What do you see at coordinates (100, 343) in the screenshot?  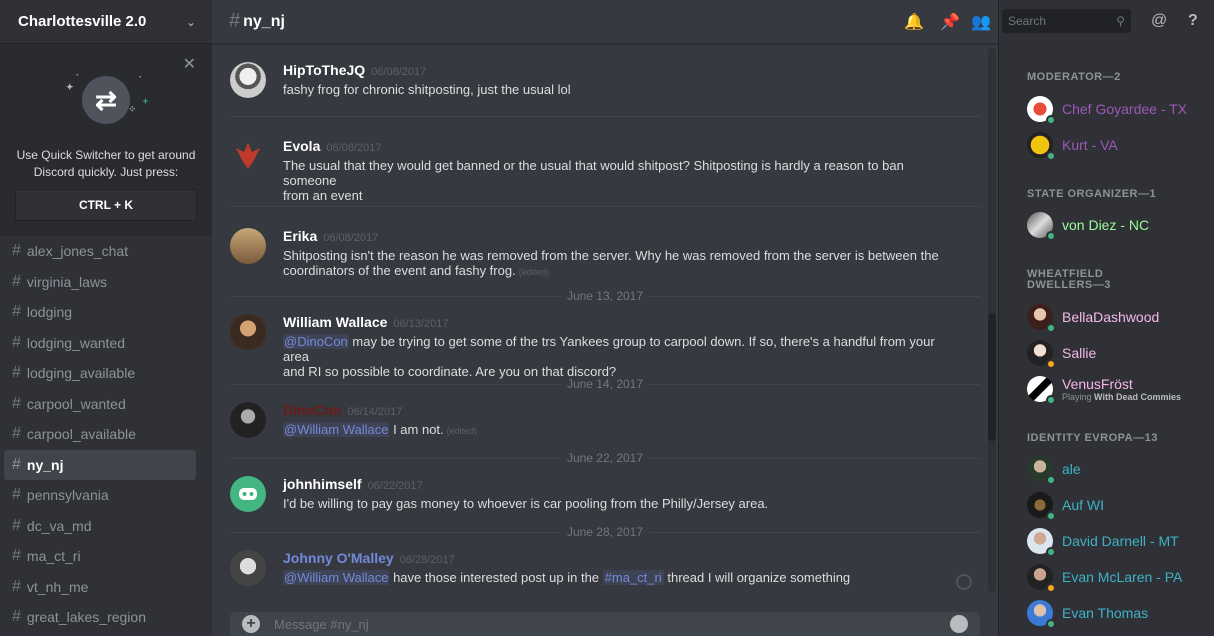 I see `channel-lodging-wanted: # lodging_wanted` at bounding box center [100, 343].